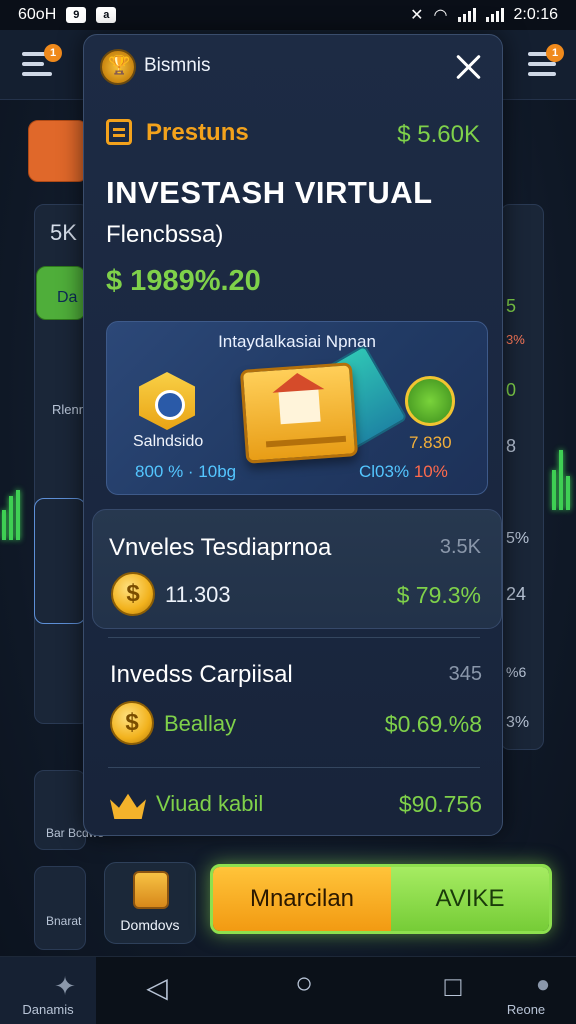  I want to click on banner-right-value: 7.830, so click(430, 442).